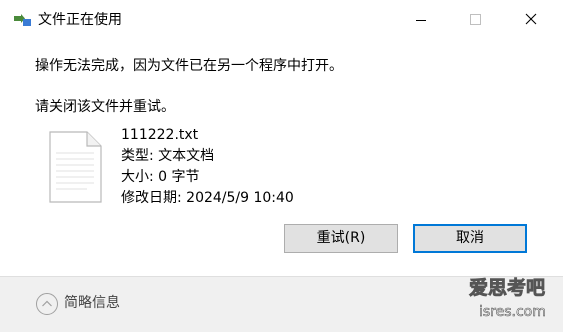  I want to click on file-modified: 修改日期: 2024/5/9 10:40, so click(207, 198).